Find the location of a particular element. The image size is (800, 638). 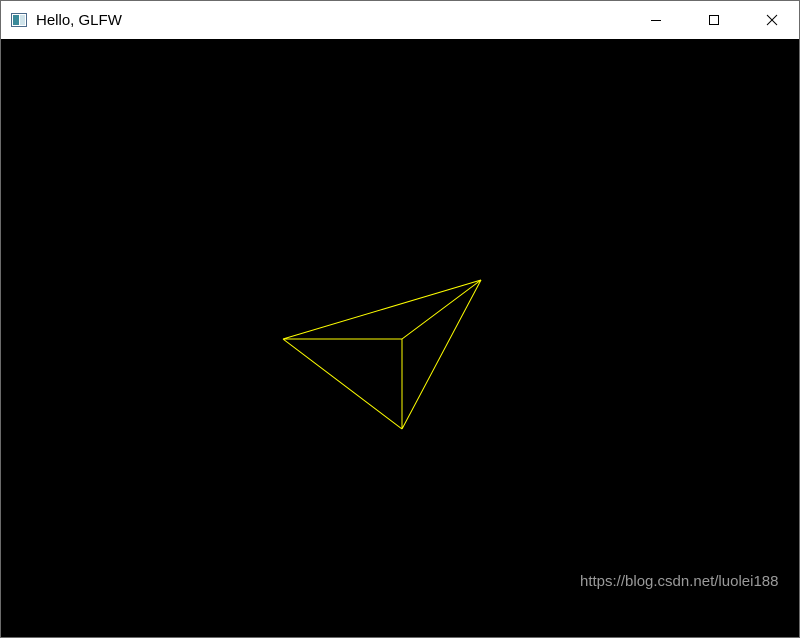

window-title: Hello, GLFW is located at coordinates (79, 20).